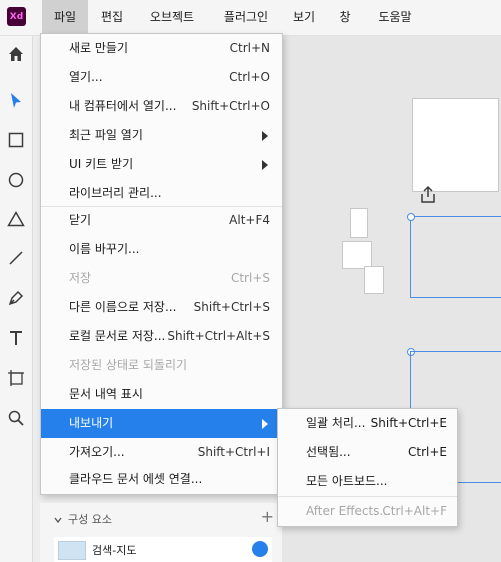 Image resolution: width=501 pixels, height=562 pixels. Describe the element at coordinates (304, 17) in the screenshot. I see `menu-view: 보기` at that location.